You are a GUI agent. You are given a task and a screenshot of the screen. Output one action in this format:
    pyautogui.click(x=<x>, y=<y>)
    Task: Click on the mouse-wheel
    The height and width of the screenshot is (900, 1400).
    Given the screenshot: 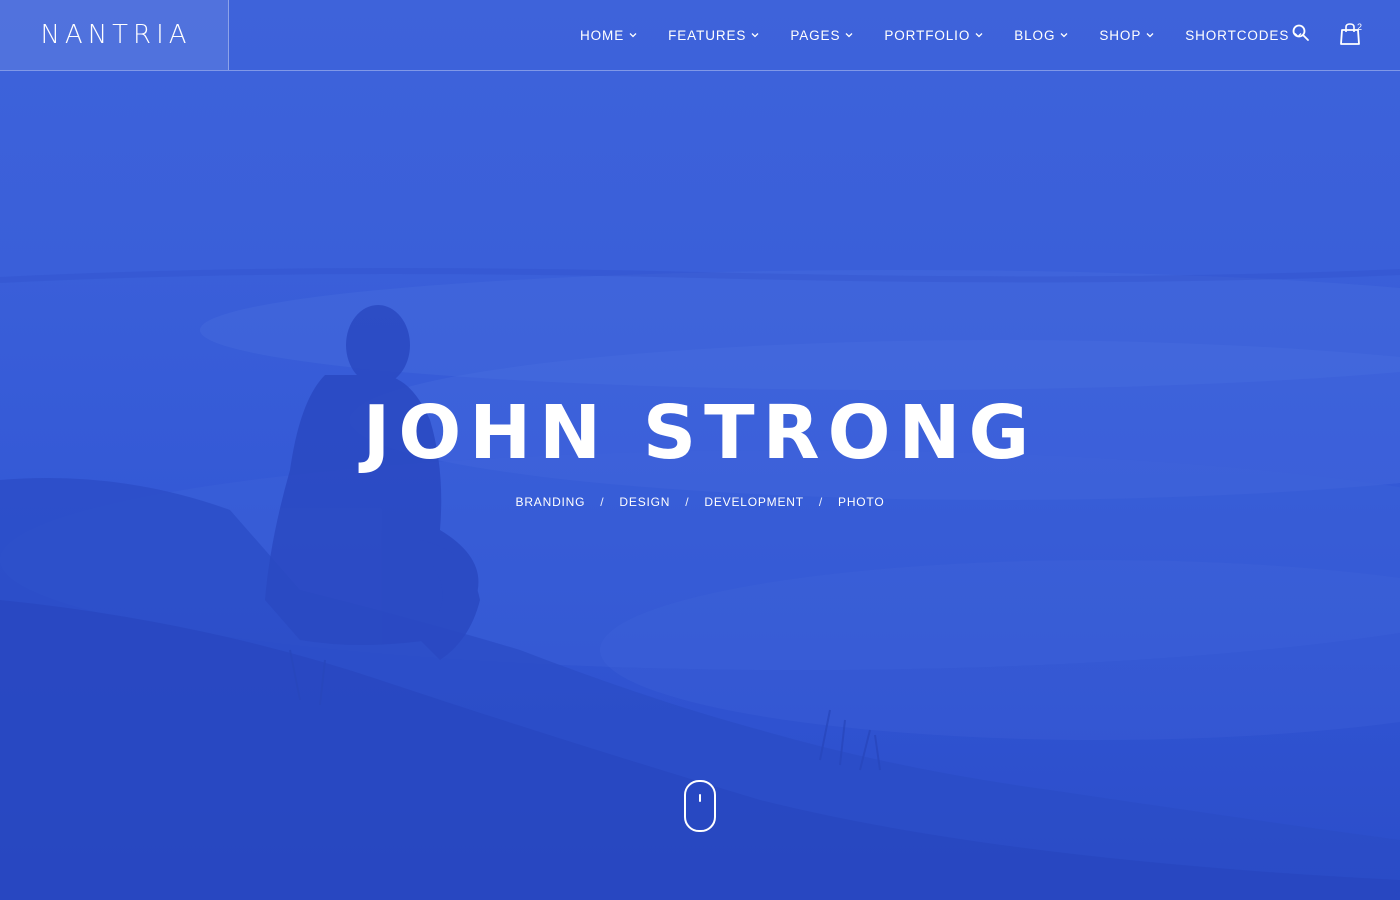 What is the action you would take?
    pyautogui.click(x=700, y=798)
    